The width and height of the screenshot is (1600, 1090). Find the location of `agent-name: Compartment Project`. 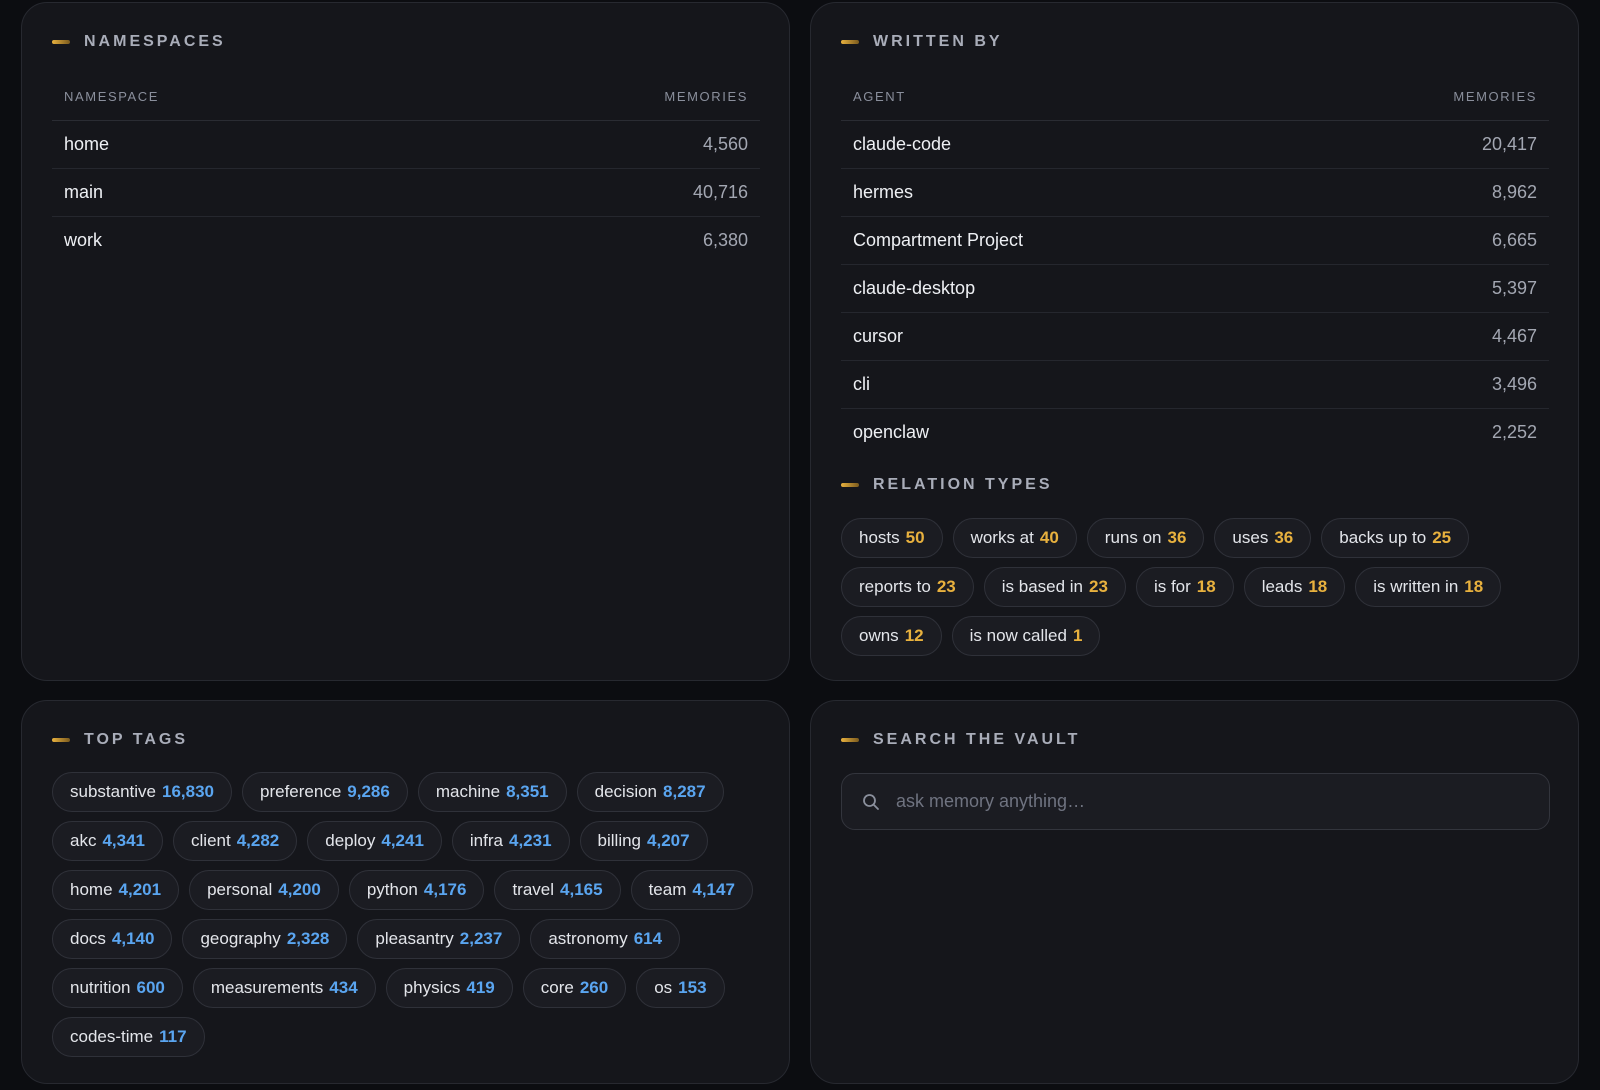

agent-name: Compartment Project is located at coordinates (1069, 240).